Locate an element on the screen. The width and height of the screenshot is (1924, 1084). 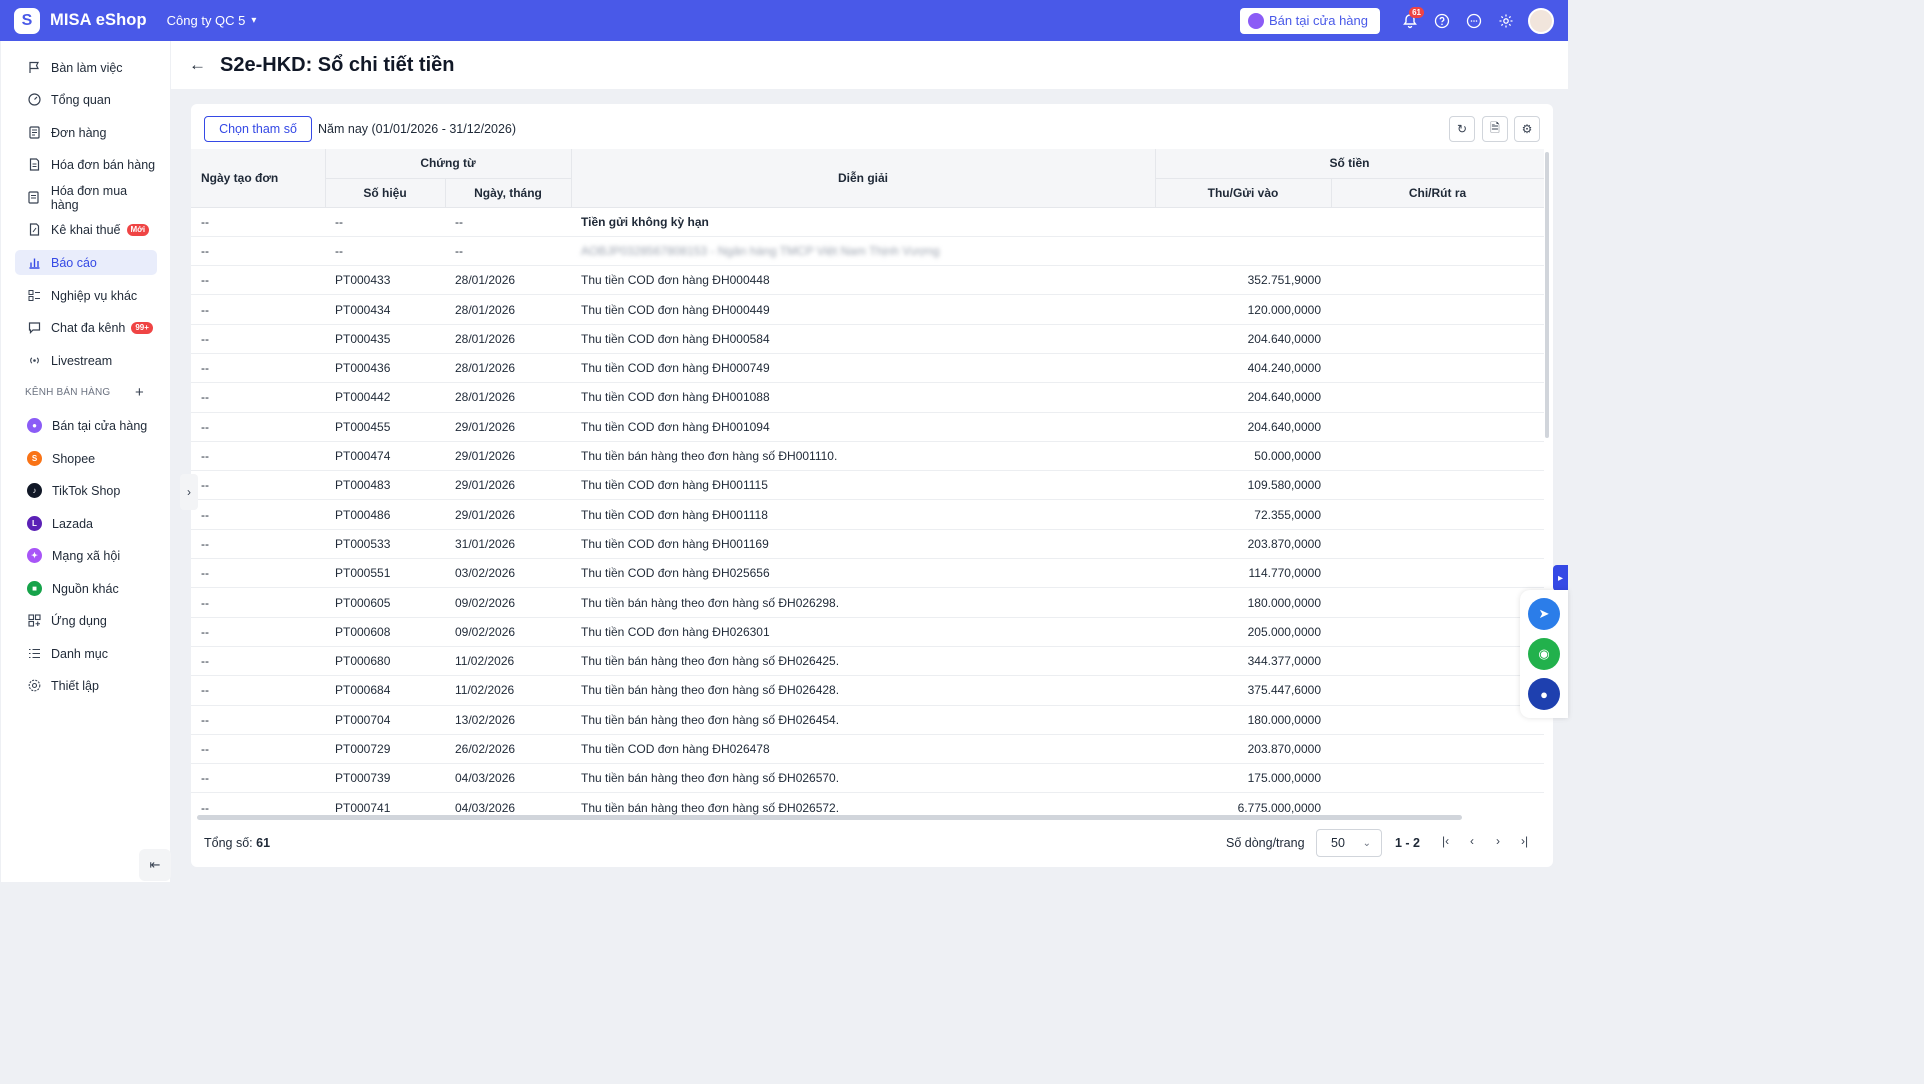
cell-voucher-no: PT000433 is located at coordinates (385, 280).